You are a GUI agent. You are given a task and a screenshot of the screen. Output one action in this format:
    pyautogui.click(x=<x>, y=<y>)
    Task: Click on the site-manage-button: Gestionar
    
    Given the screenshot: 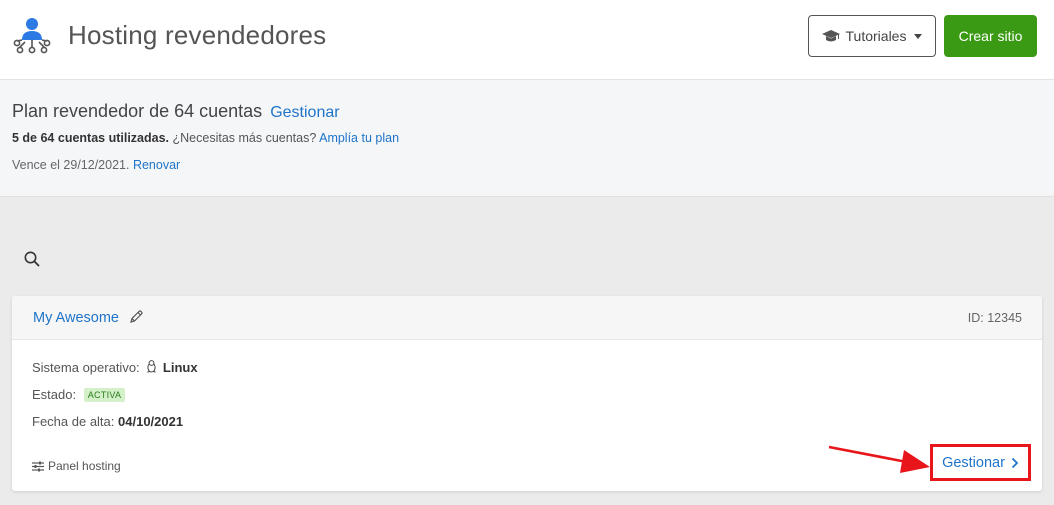 What is the action you would take?
    pyautogui.click(x=980, y=462)
    